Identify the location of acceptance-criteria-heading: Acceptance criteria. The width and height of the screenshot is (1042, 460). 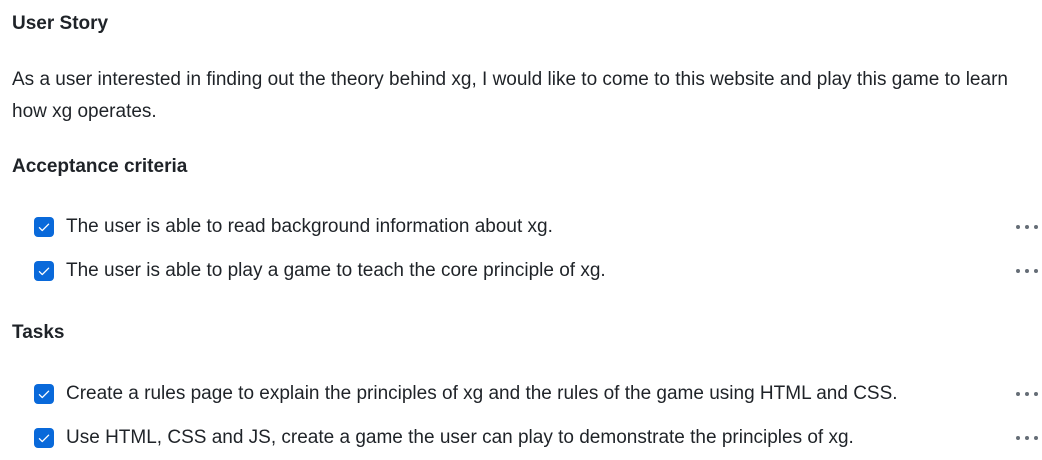
(100, 166).